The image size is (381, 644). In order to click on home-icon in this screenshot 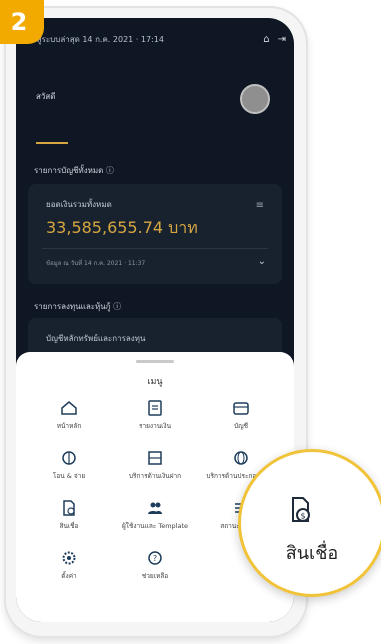, I will do `click(69, 408)`.